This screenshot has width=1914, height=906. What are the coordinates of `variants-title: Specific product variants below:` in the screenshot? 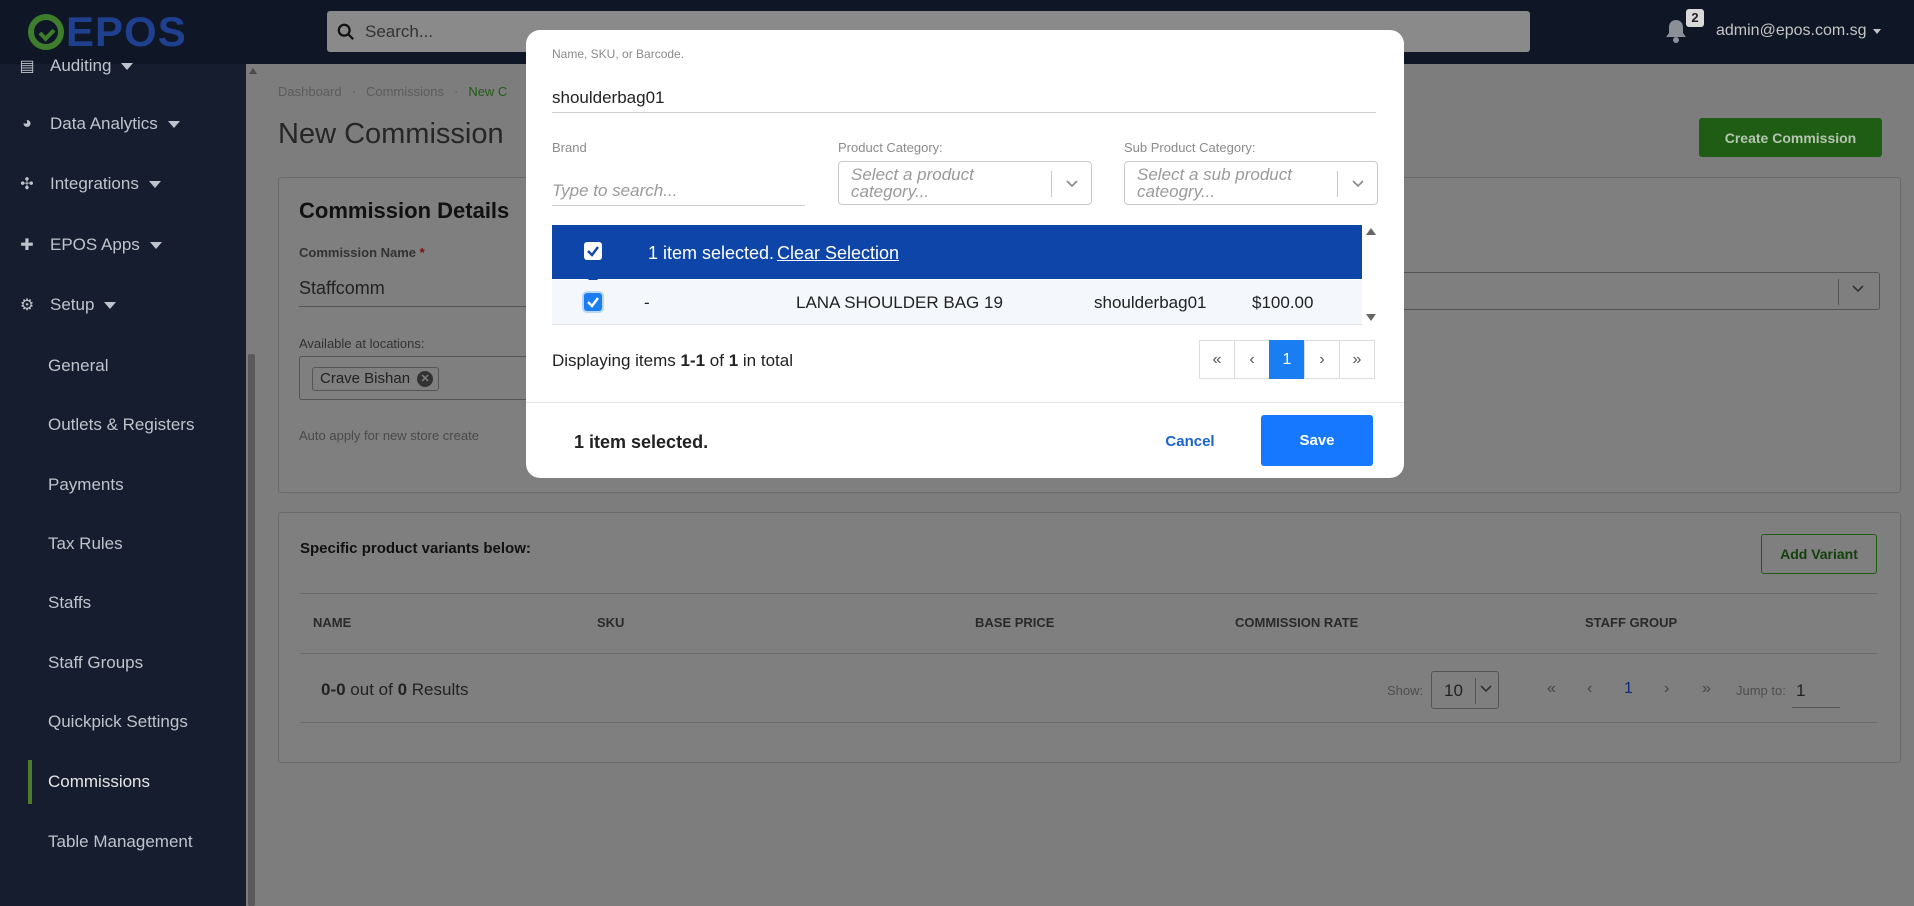 It's located at (415, 548).